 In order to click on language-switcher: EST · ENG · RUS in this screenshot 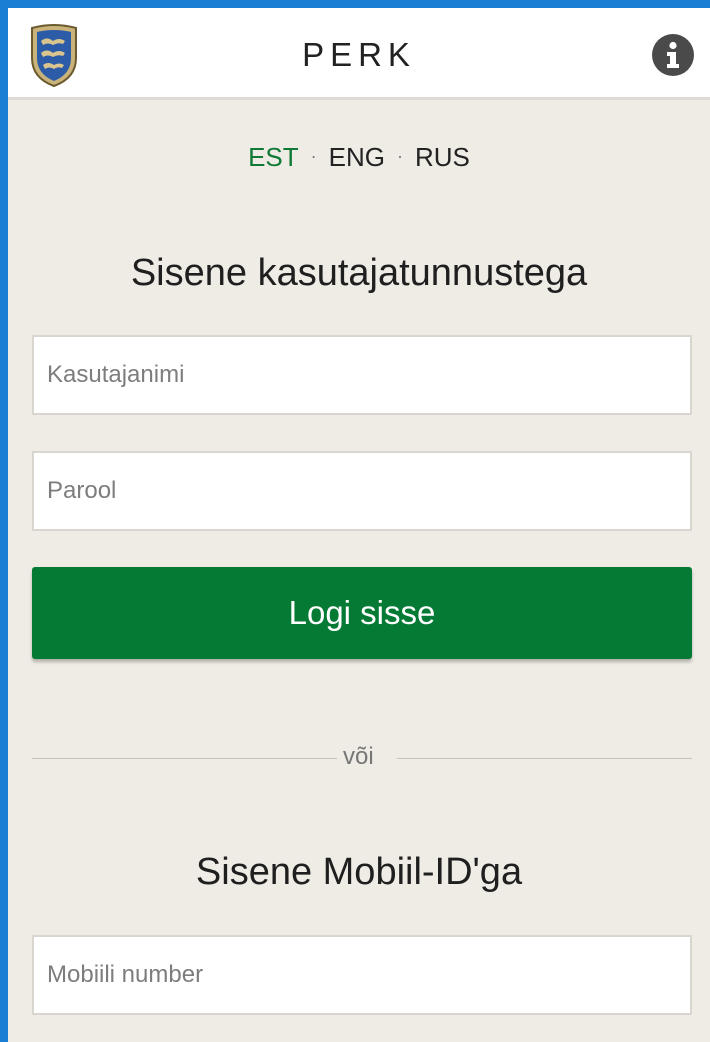, I will do `click(359, 157)`.